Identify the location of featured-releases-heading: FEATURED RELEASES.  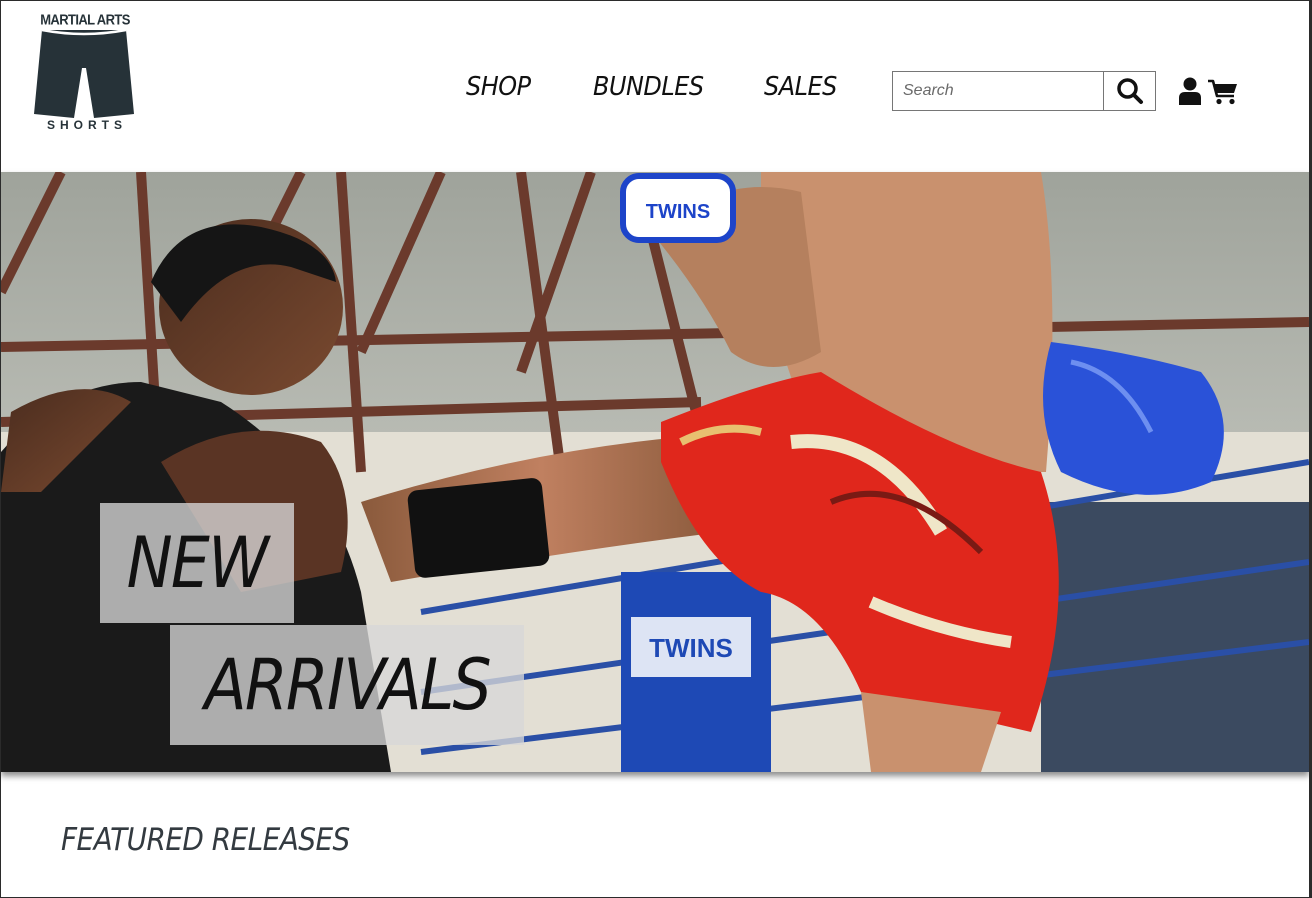
(205, 840).